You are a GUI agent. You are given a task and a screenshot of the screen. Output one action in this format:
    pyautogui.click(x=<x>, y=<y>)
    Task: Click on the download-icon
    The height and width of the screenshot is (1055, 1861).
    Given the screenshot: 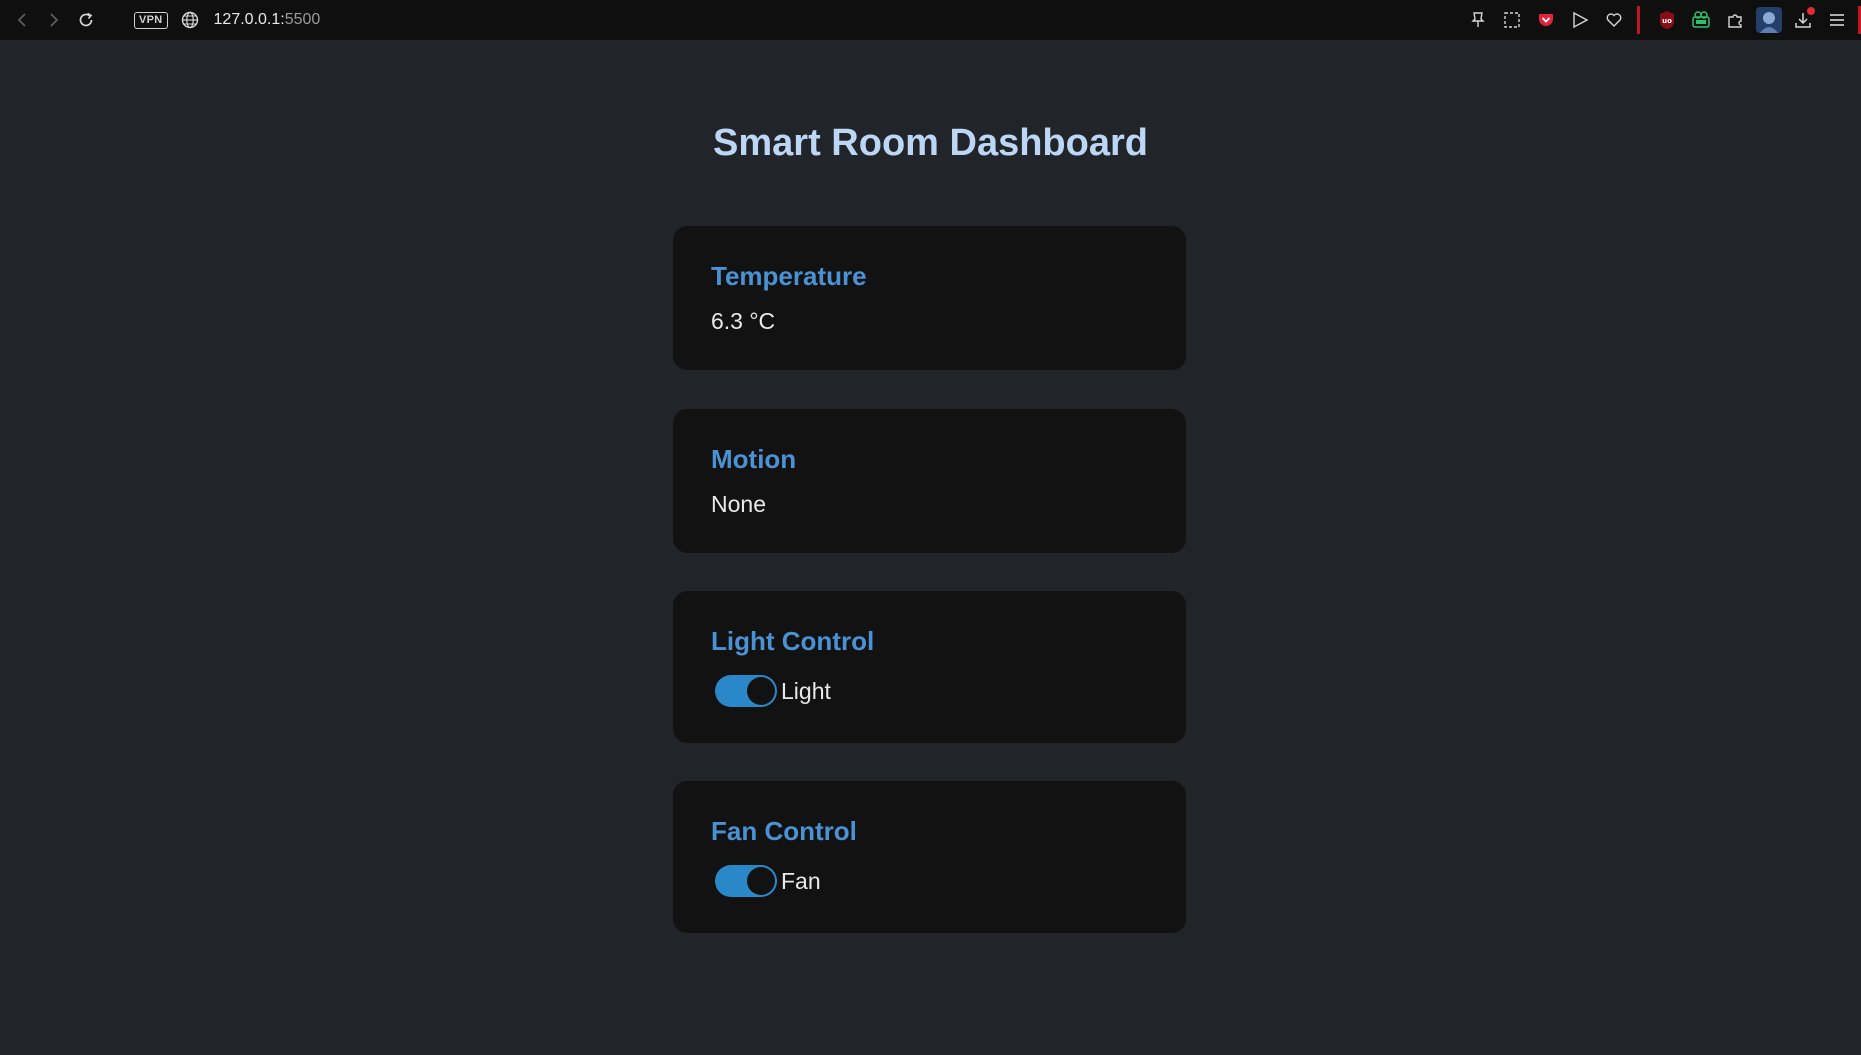 What is the action you would take?
    pyautogui.click(x=1803, y=20)
    